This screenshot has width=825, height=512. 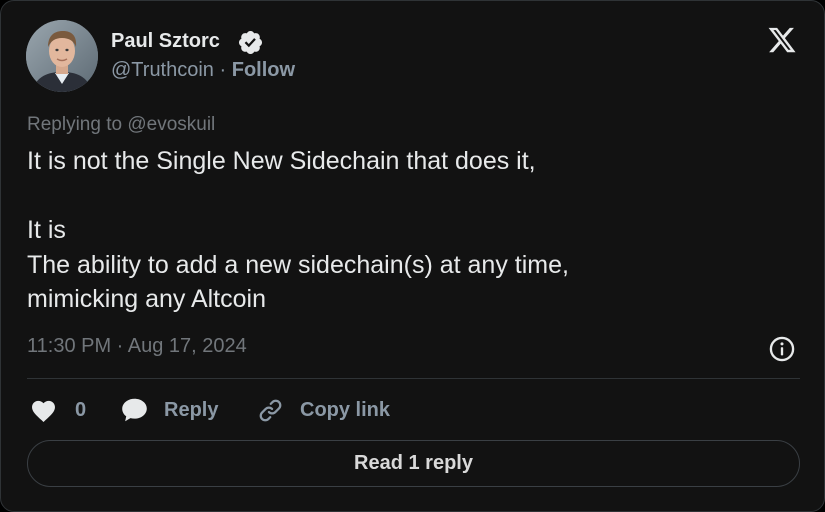 I want to click on avatar, so click(x=62, y=56).